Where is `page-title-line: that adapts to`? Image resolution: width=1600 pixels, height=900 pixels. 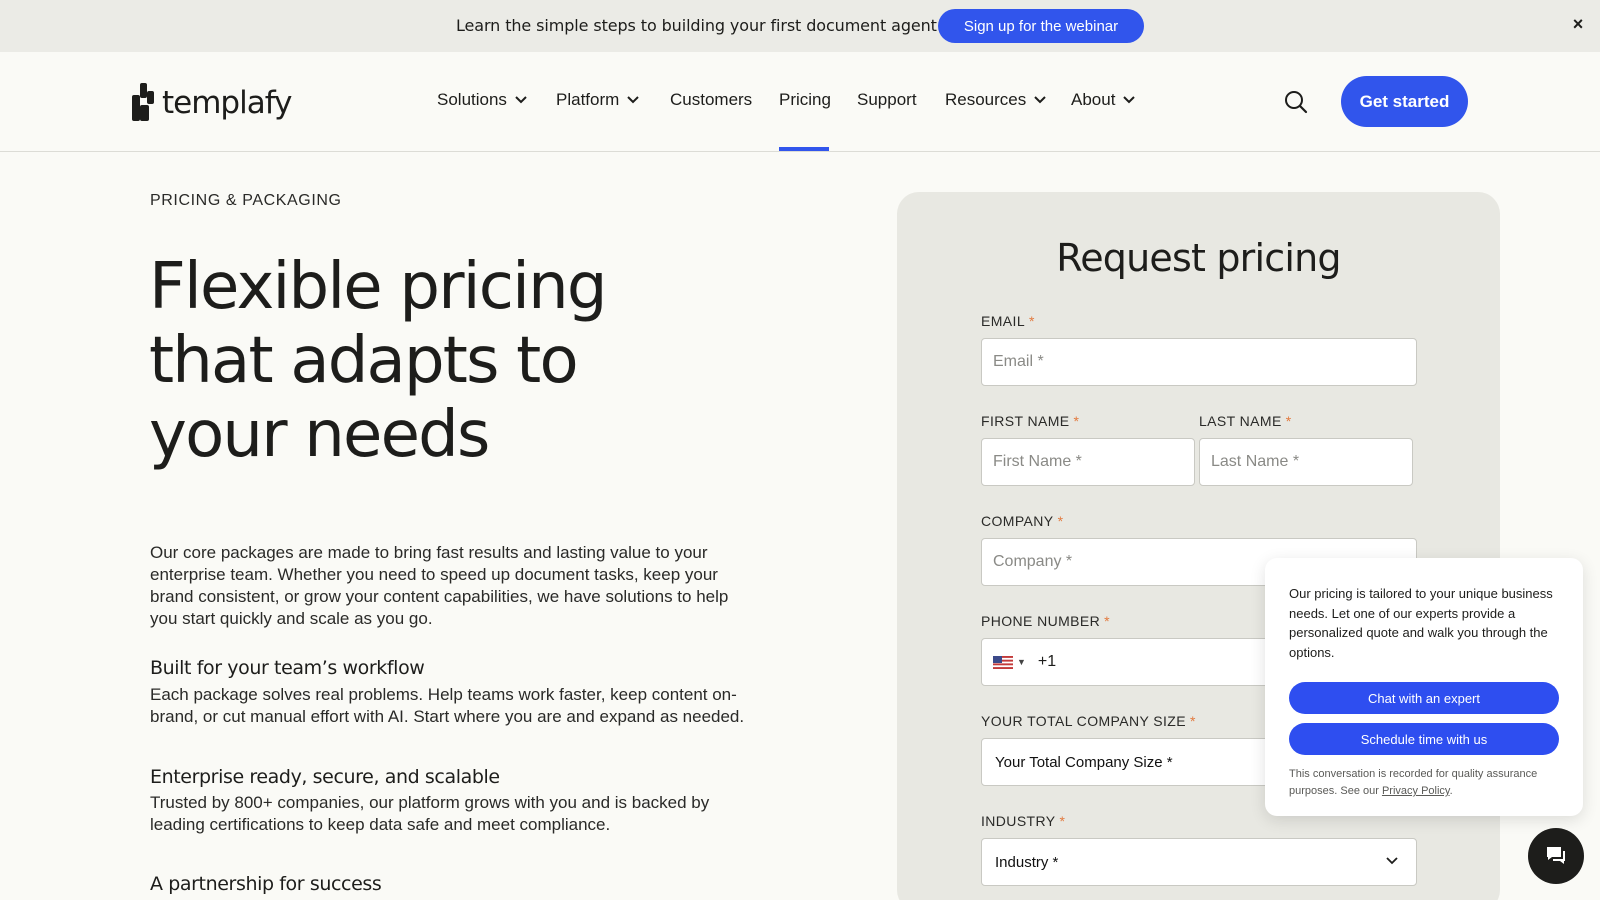
page-title-line: that adapts to is located at coordinates (364, 361).